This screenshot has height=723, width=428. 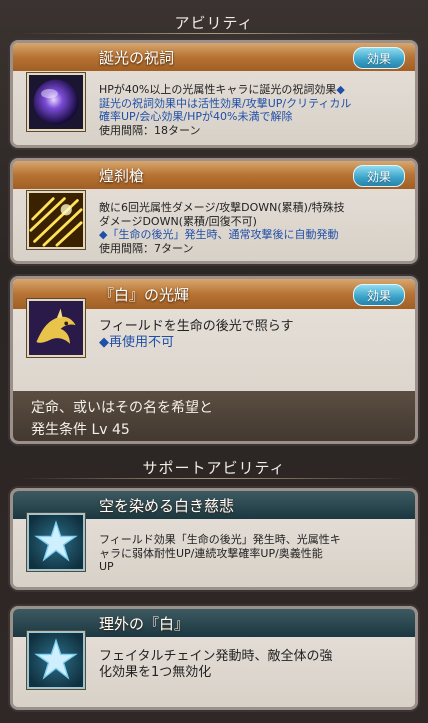 I want to click on abilities-section-title: アビリティ, so click(x=214, y=22).